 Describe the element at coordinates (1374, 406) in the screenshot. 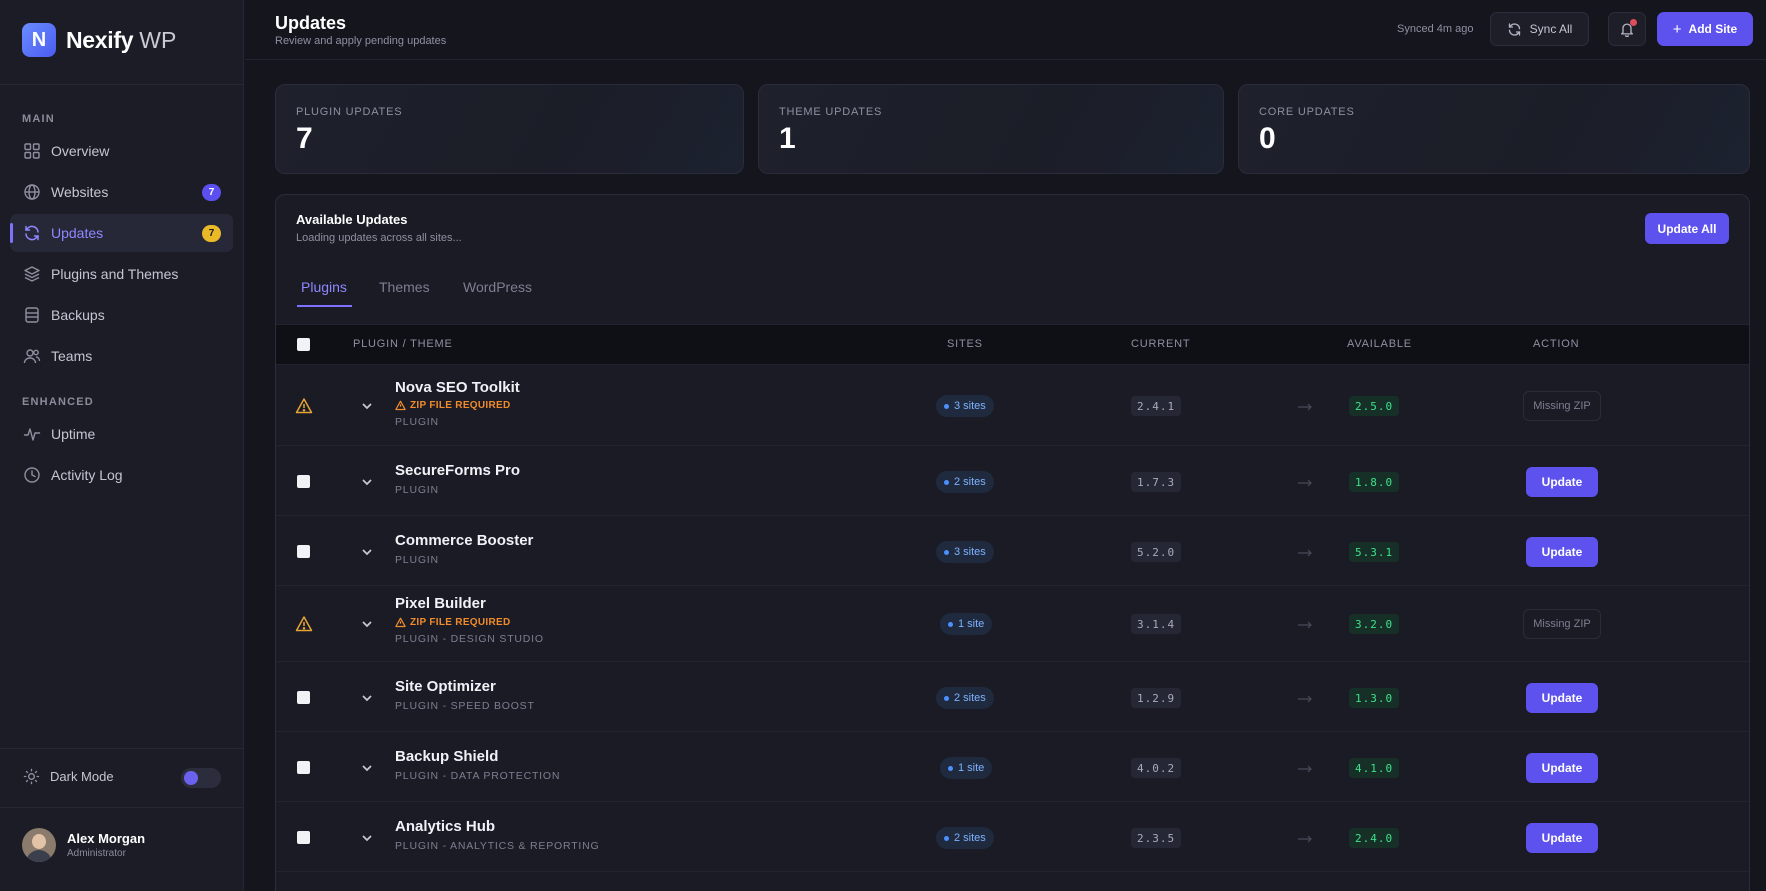

I see `available-version: 2.5.0` at that location.